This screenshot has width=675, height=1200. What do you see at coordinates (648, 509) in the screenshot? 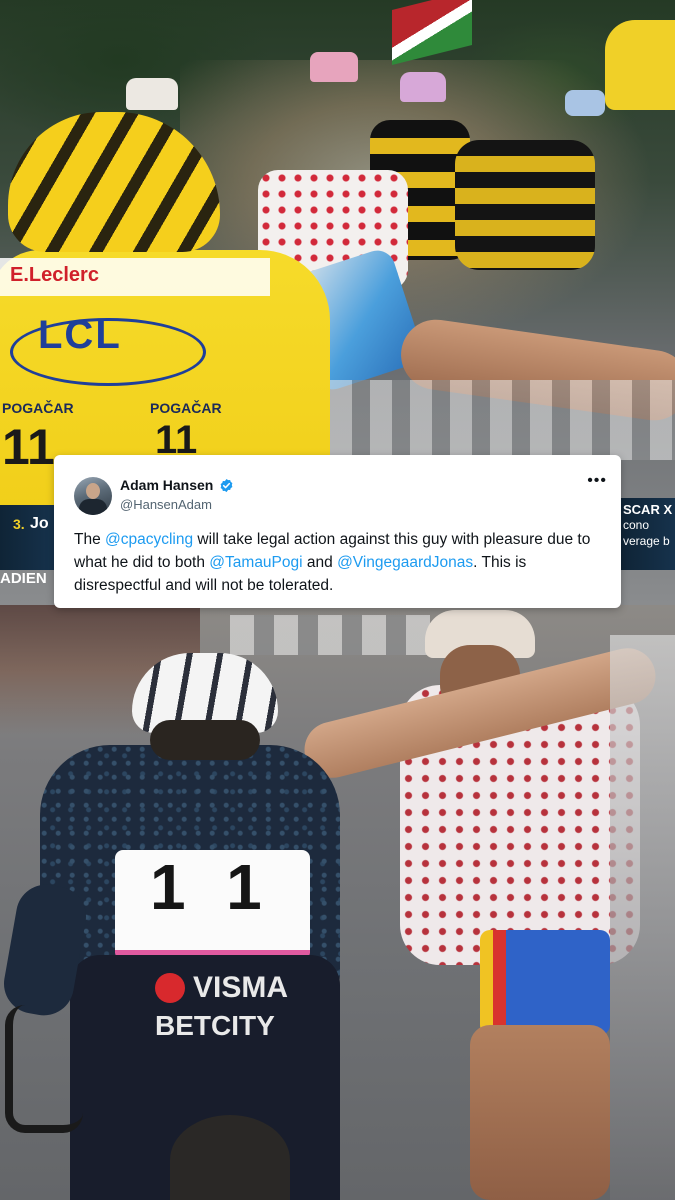
I see `overlay-right-line1: SCAR X` at bounding box center [648, 509].